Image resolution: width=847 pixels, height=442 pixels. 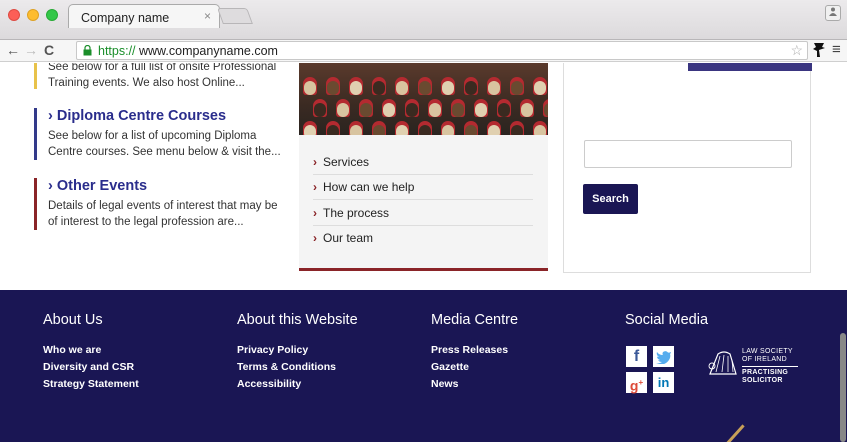 I want to click on footer-link: Press Releases, so click(x=474, y=350).